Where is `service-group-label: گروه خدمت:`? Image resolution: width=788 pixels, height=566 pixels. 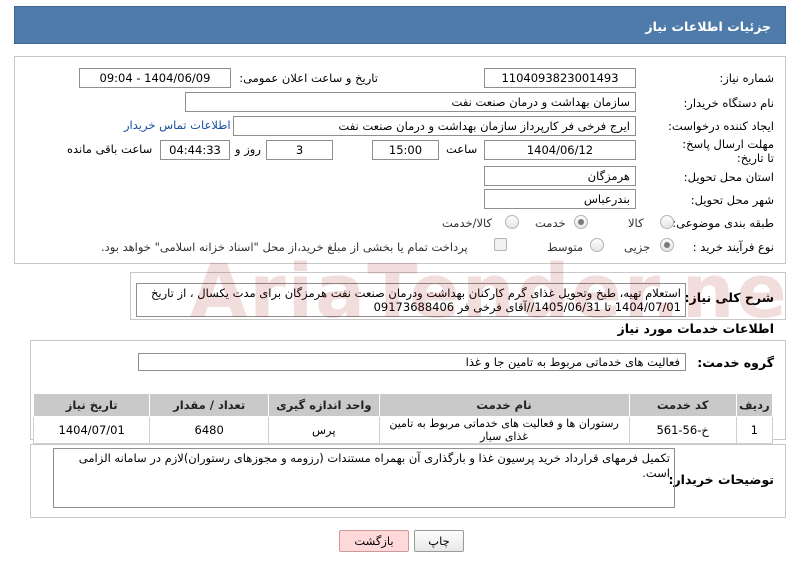
service-group-label: گروه خدمت: is located at coordinates (735, 362).